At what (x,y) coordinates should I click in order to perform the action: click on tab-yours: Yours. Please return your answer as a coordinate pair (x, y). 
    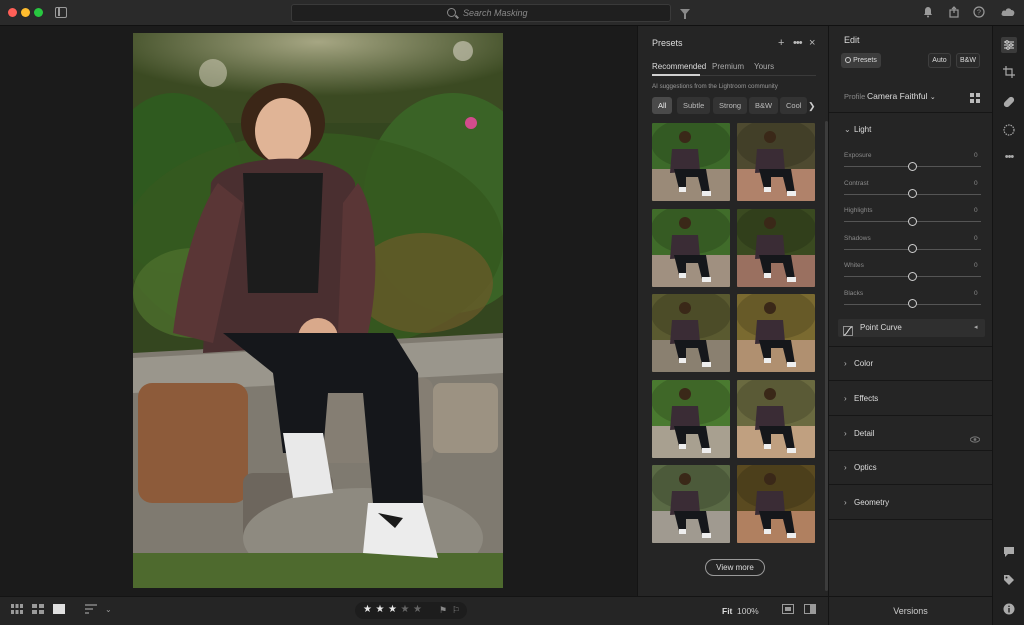
    Looking at the image, I should click on (764, 66).